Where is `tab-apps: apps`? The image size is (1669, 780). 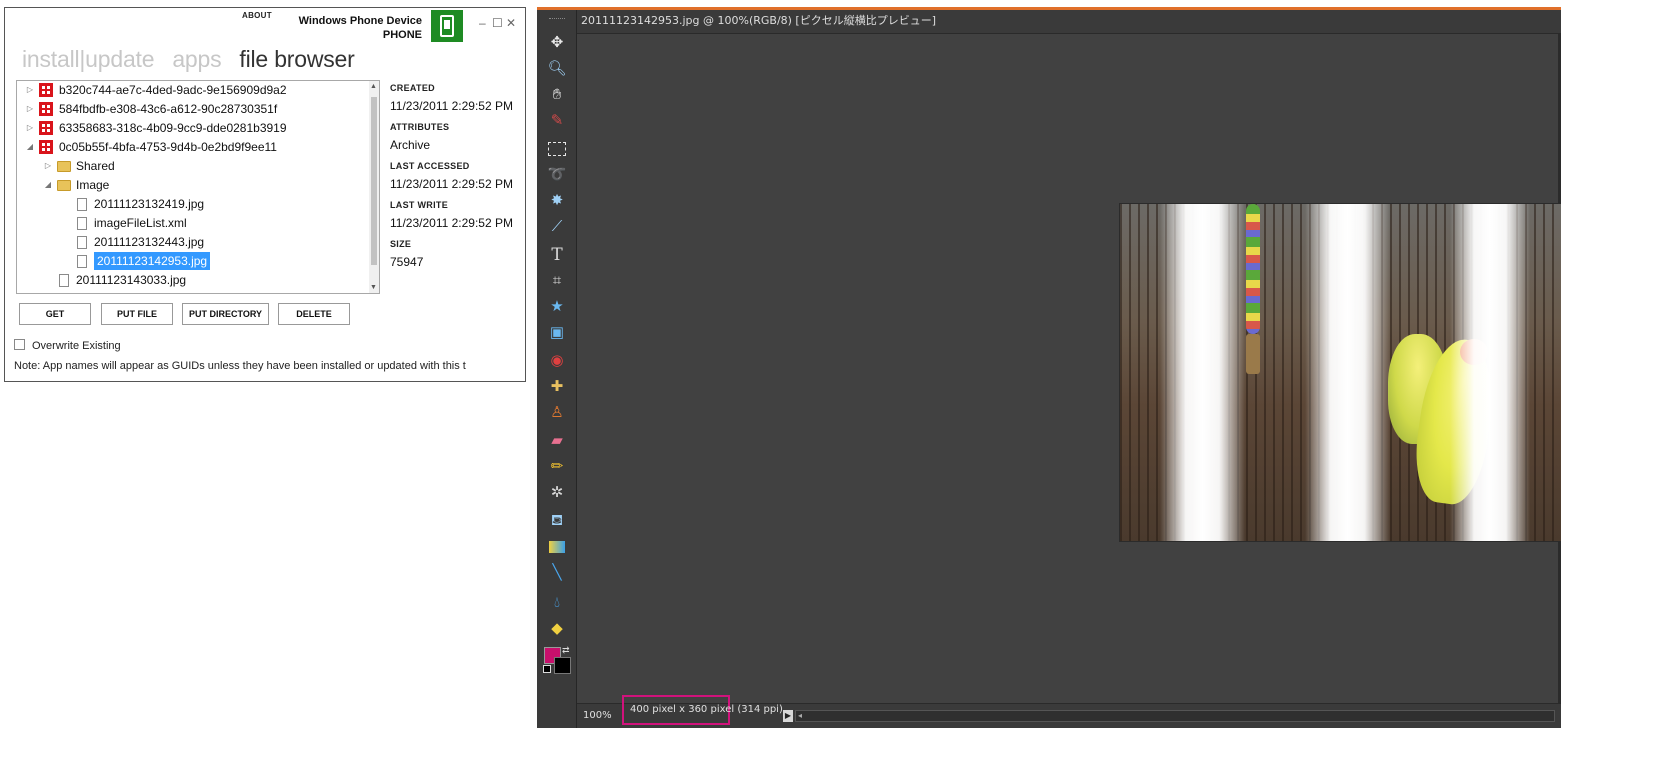
tab-apps: apps is located at coordinates (196, 59).